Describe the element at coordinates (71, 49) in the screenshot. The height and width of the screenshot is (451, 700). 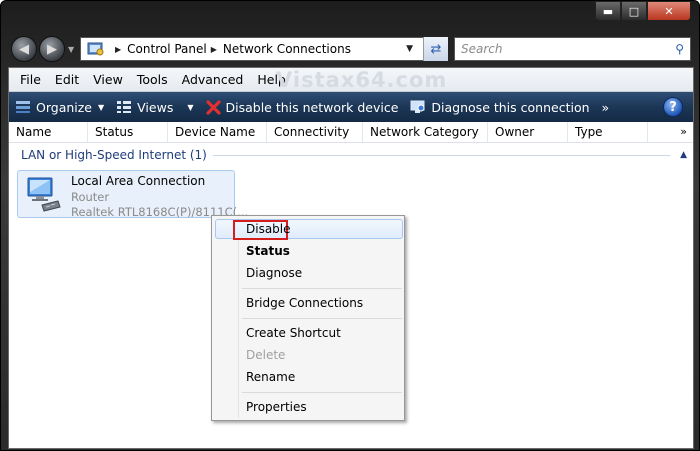
I see `recent-pages-dropdown: ▼` at that location.